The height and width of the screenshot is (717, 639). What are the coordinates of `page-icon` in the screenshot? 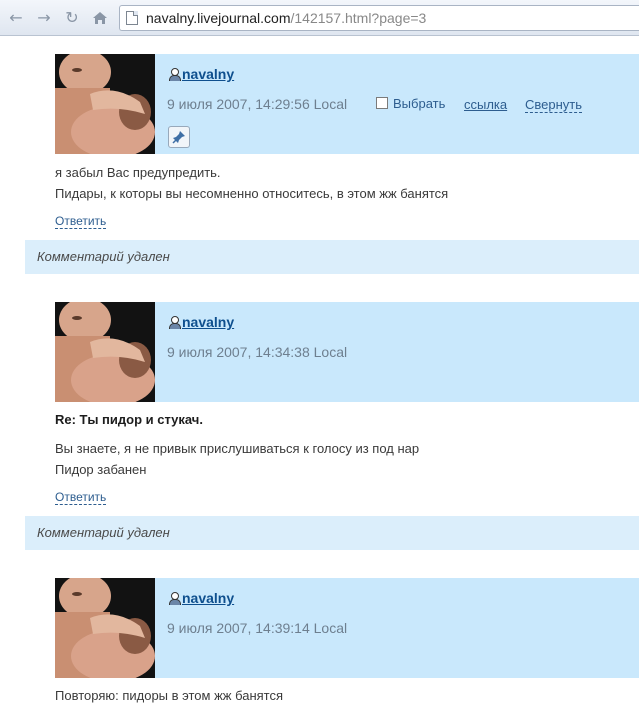 It's located at (132, 18).